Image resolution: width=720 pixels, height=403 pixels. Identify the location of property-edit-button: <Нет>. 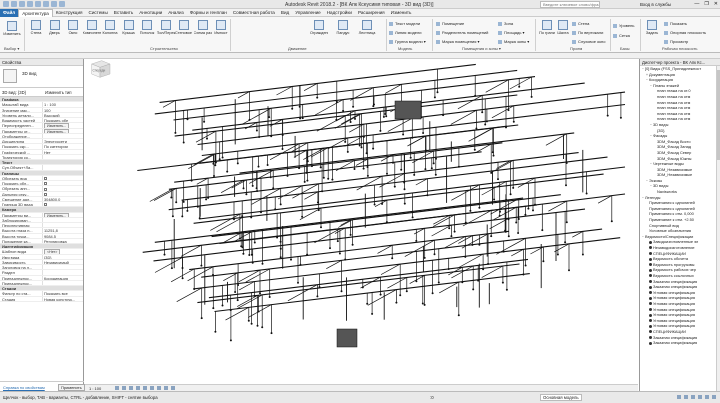
(52, 251).